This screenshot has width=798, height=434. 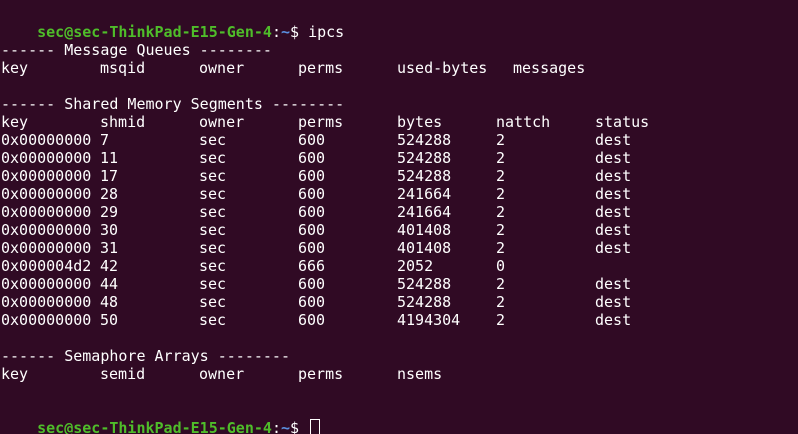 I want to click on shm-col-owner: owner, so click(x=222, y=122).